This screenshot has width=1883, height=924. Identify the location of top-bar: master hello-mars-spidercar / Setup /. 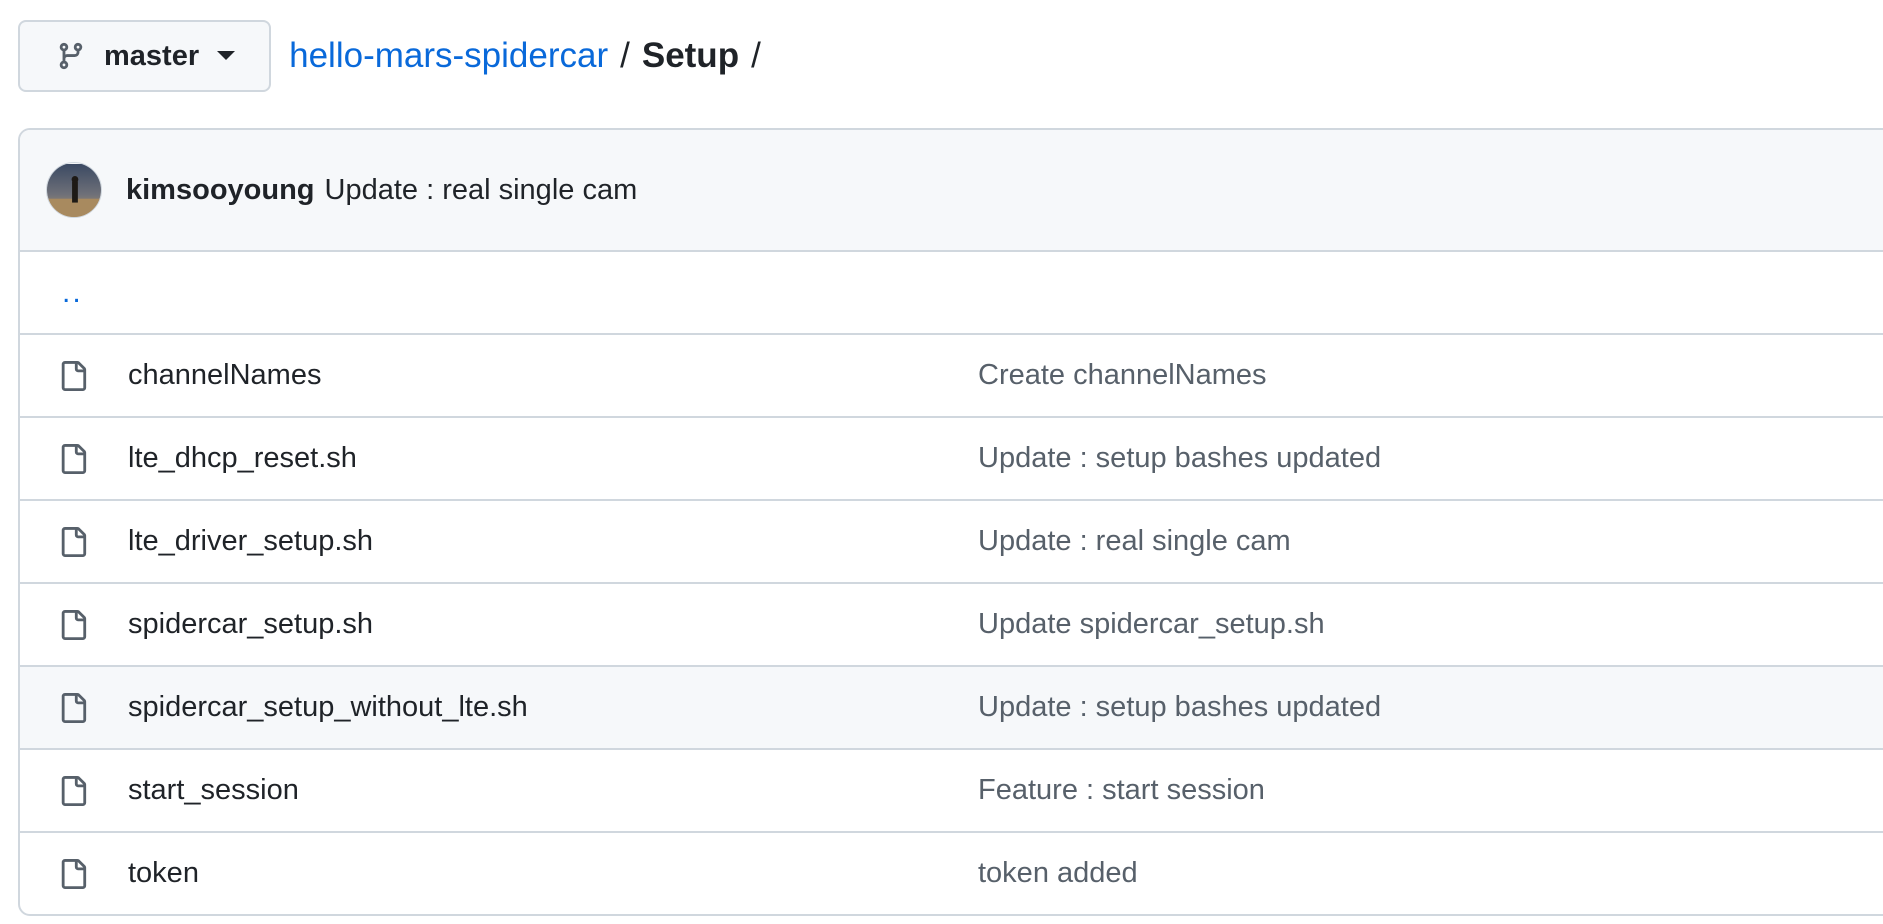
(395, 56).